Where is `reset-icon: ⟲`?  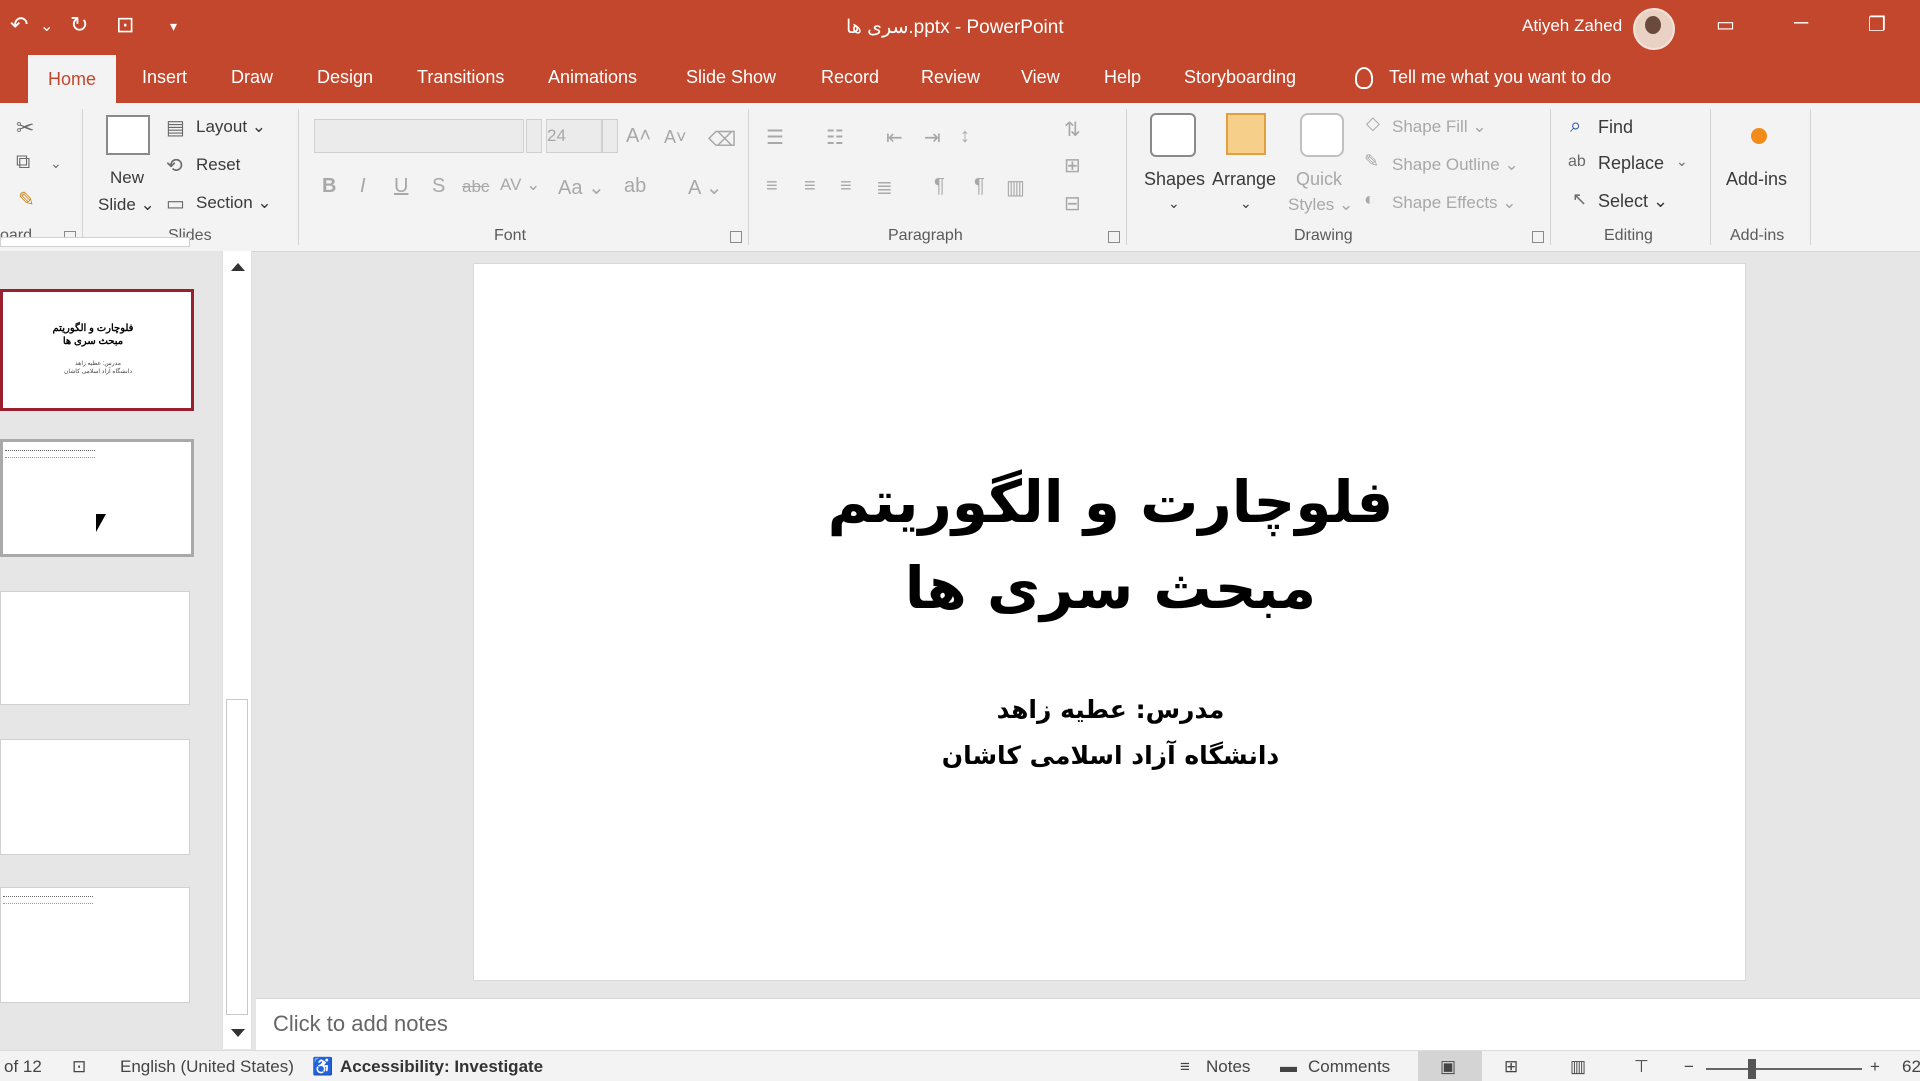 reset-icon: ⟲ is located at coordinates (174, 165).